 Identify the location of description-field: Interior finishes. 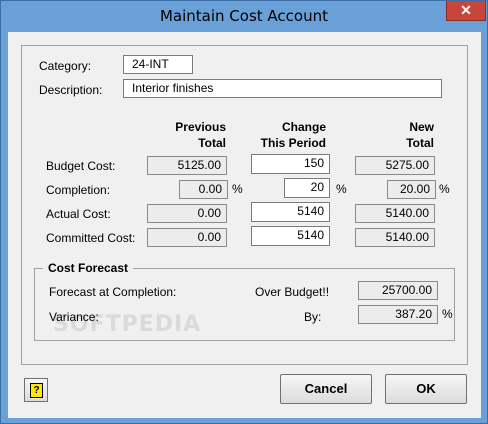
(282, 88).